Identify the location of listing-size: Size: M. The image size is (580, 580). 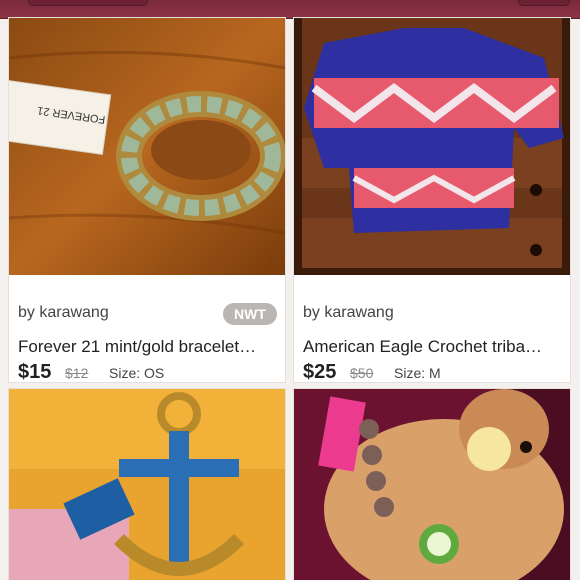
(417, 373).